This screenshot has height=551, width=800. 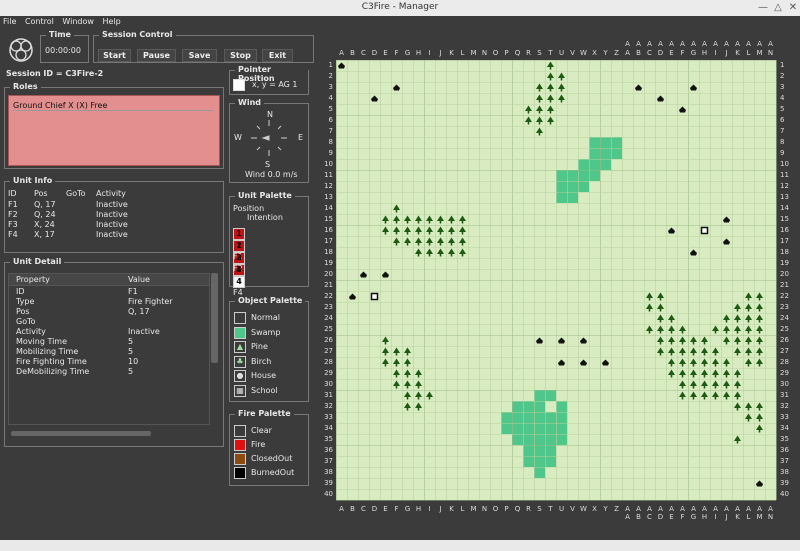 What do you see at coordinates (269, 347) in the screenshot?
I see `object-palette-item: ▲ Pine` at bounding box center [269, 347].